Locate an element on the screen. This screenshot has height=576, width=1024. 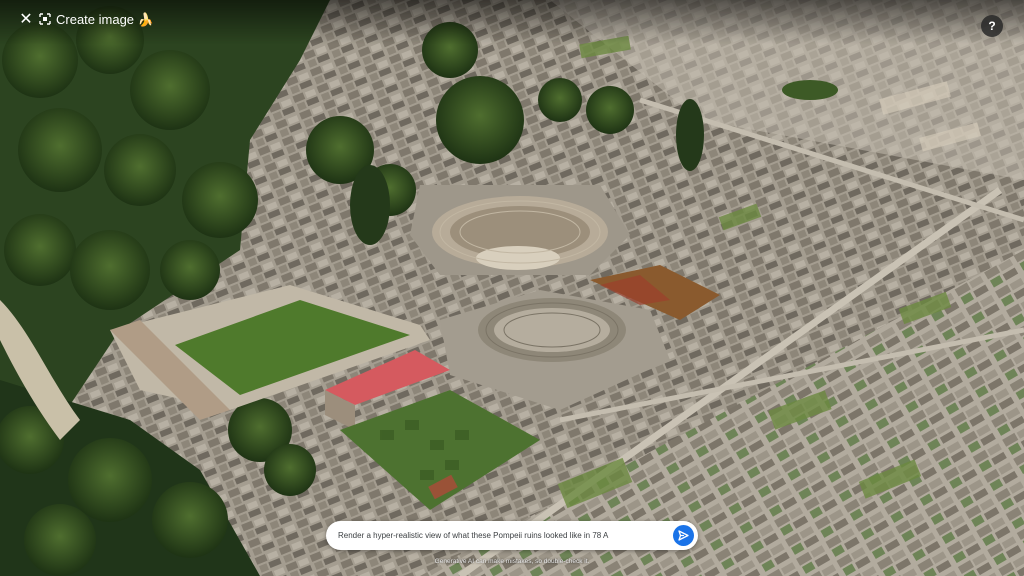
page-title: Create image 🍌 is located at coordinates (105, 19).